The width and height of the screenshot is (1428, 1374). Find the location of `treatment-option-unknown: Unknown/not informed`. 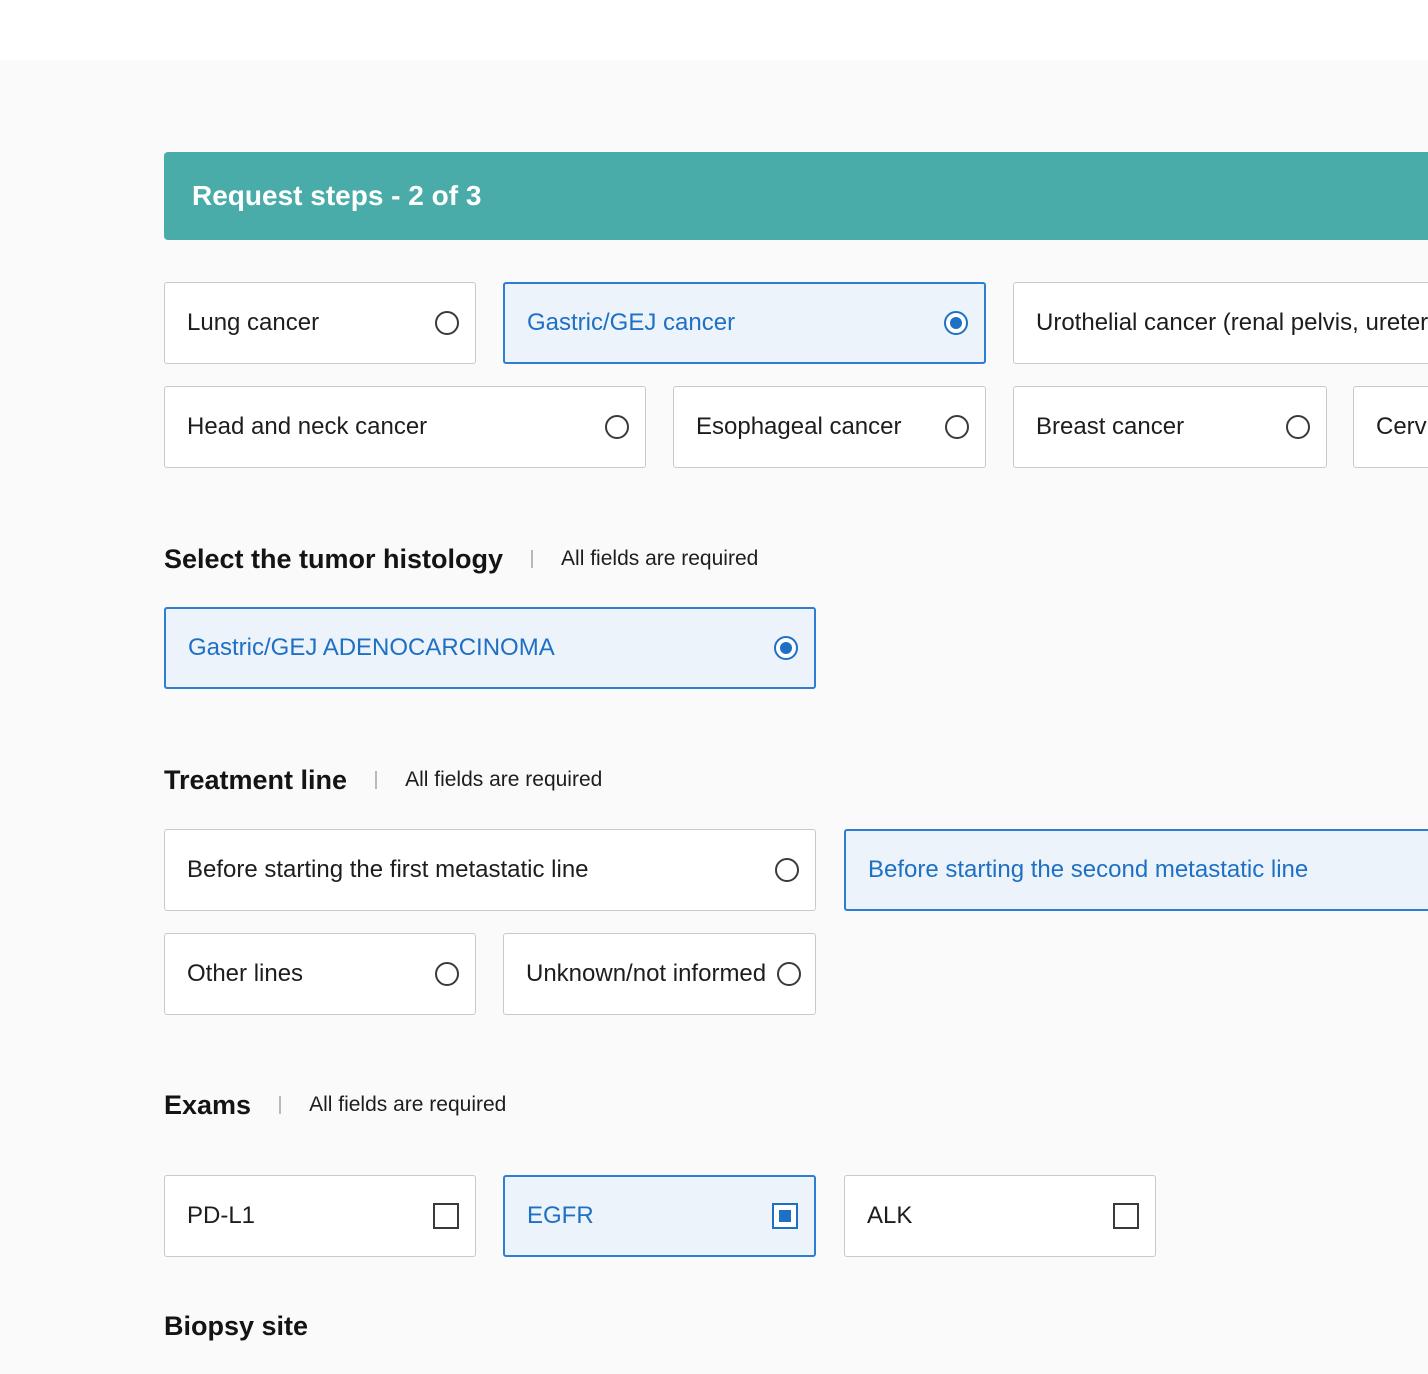

treatment-option-unknown: Unknown/not informed is located at coordinates (659, 974).